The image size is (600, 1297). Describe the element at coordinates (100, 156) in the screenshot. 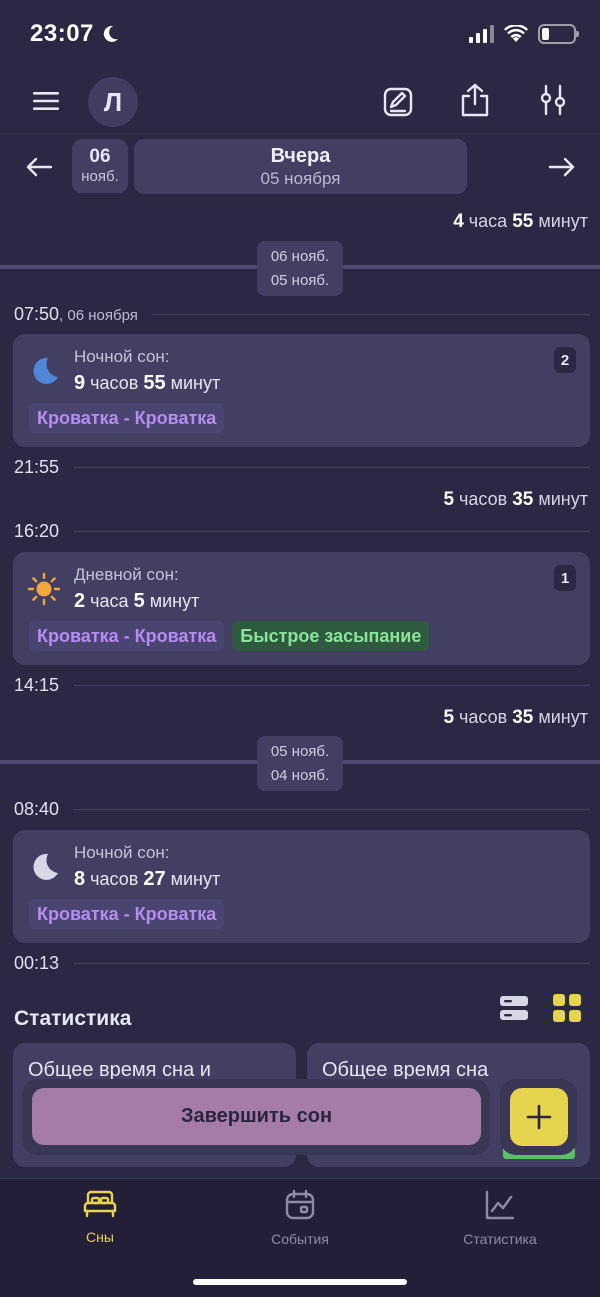

I see `prev-date-day: 06` at that location.